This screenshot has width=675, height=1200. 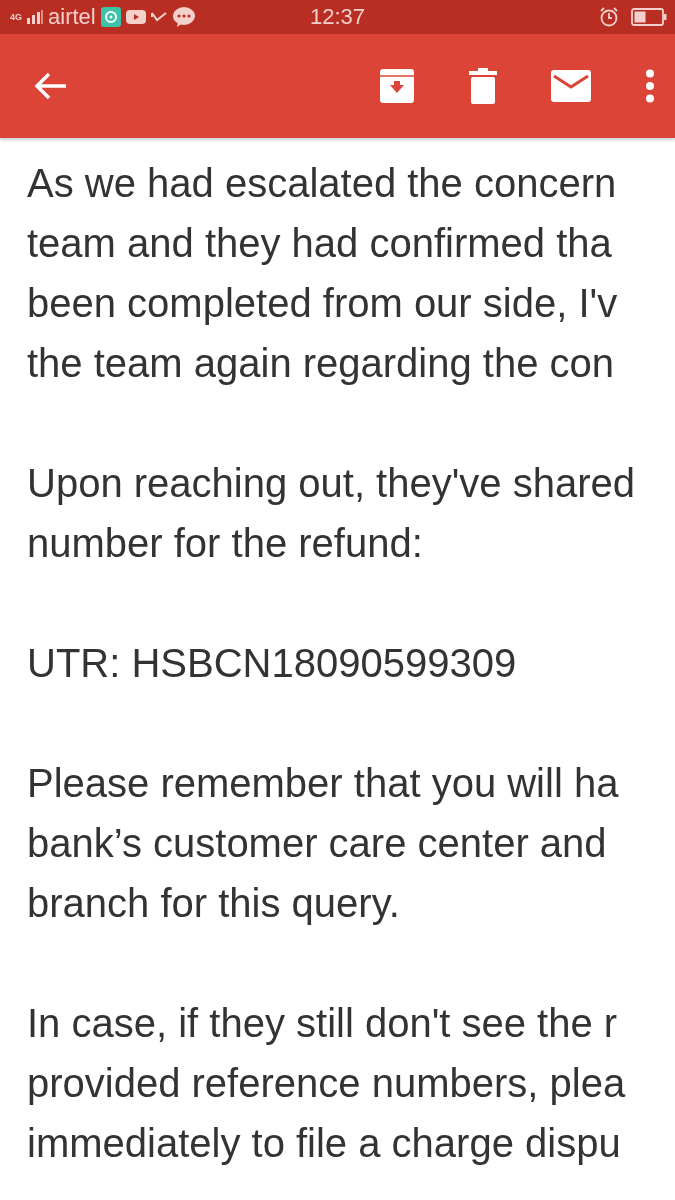 I want to click on message-text: team and they had confirmed tha, so click(x=319, y=243).